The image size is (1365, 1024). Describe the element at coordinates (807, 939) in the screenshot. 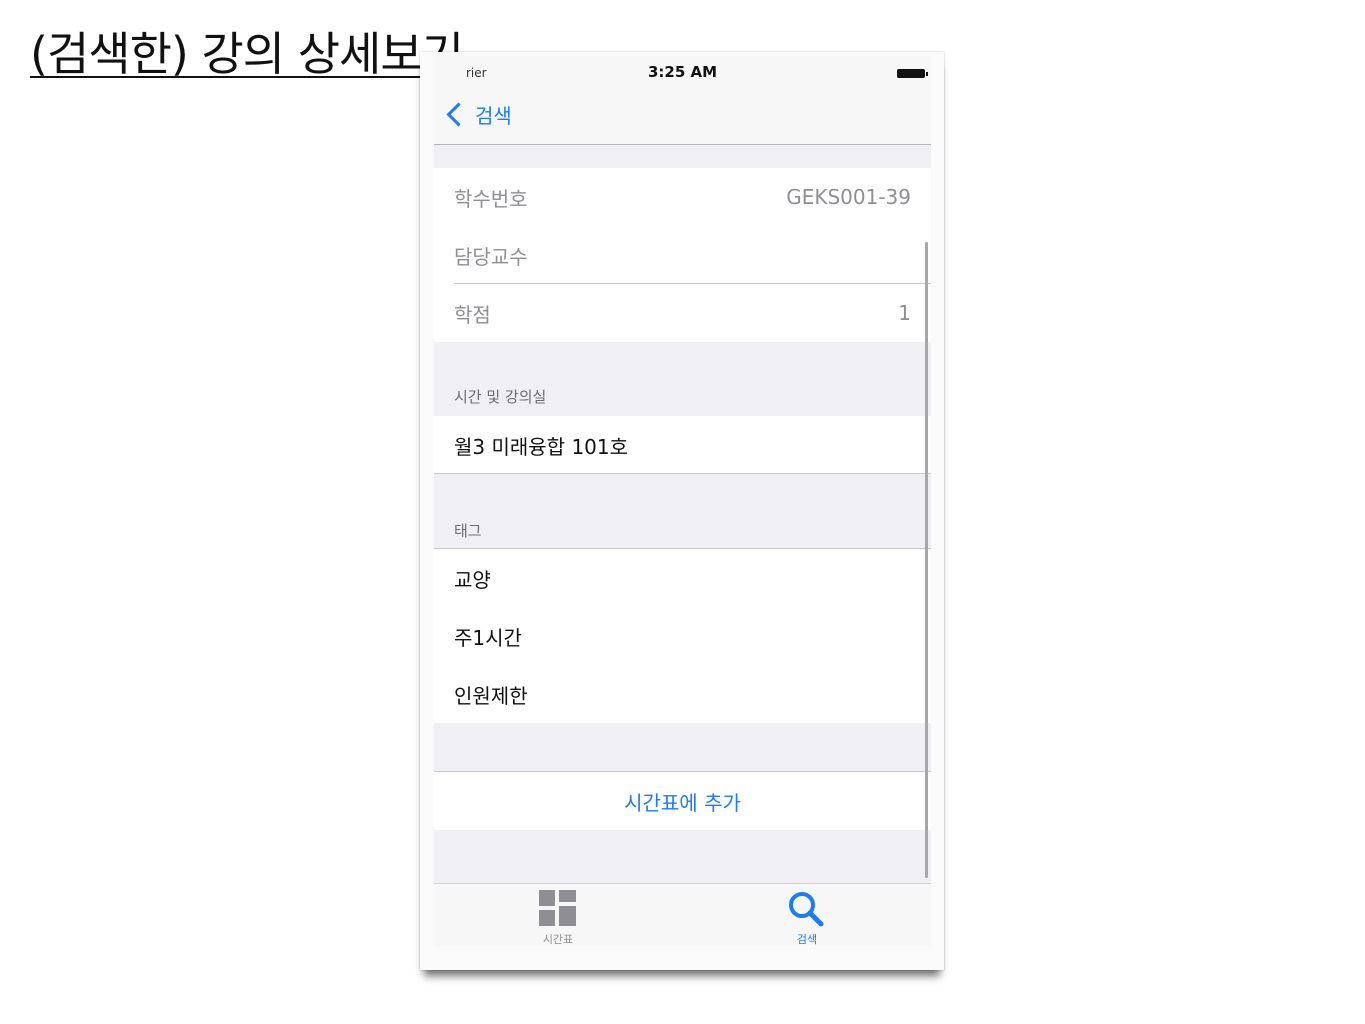

I see `tab-label: 검색` at that location.